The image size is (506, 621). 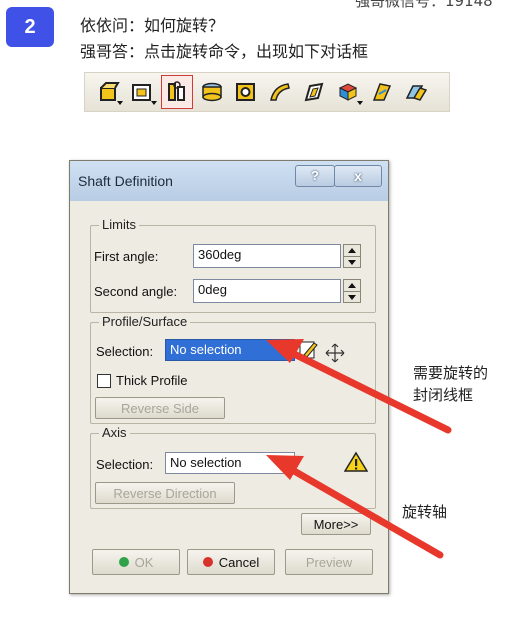 What do you see at coordinates (359, 449) in the screenshot?
I see `annotation-arrows` at bounding box center [359, 449].